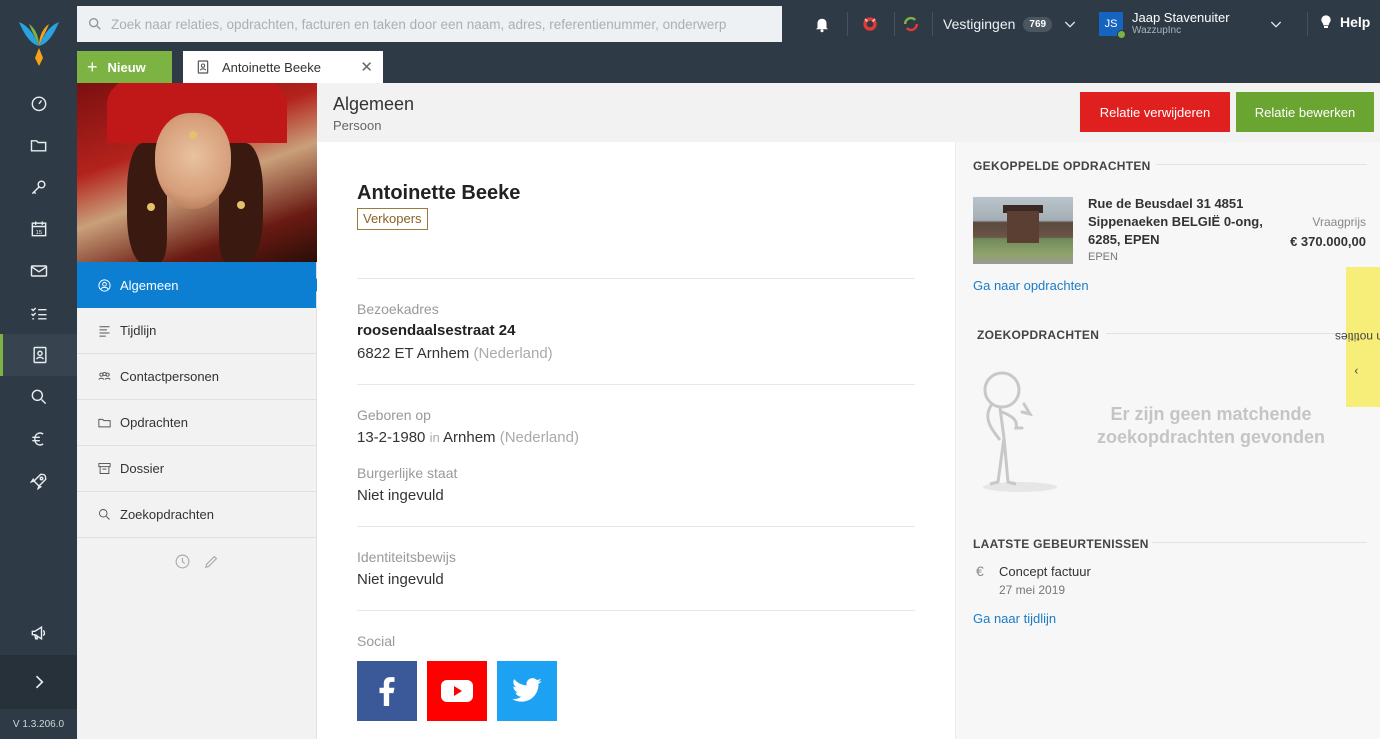 This screenshot has height=739, width=1380. What do you see at coordinates (1305, 112) in the screenshot?
I see `edit-relation-button: Relatie bewerken` at bounding box center [1305, 112].